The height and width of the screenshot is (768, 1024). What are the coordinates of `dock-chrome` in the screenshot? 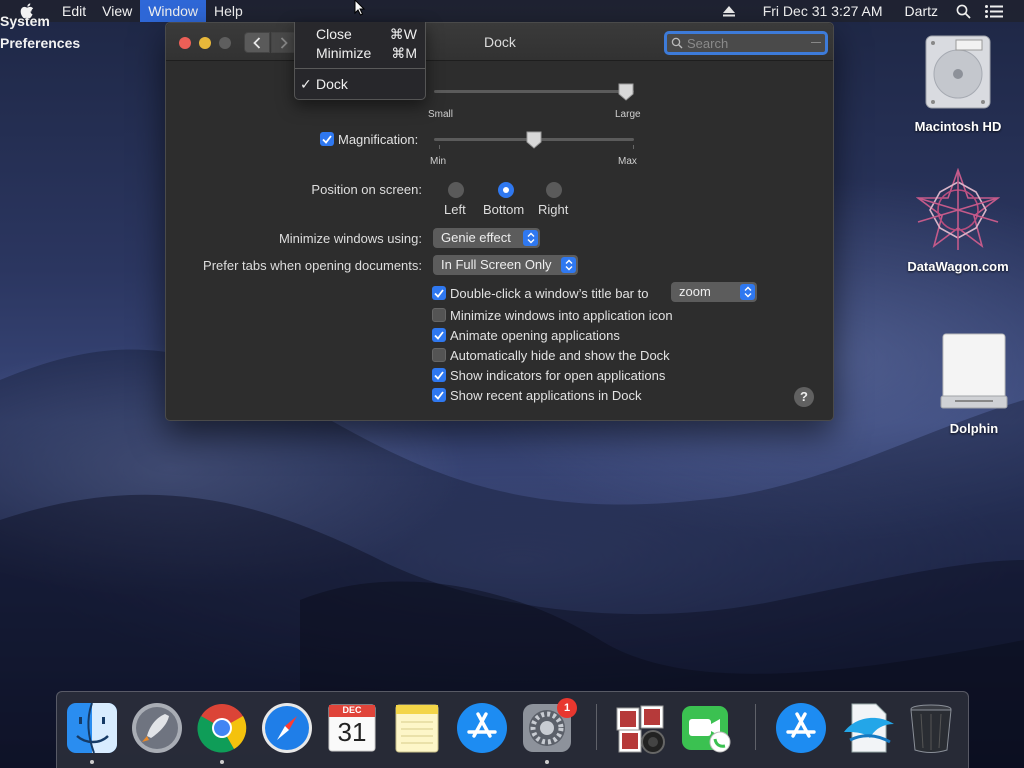 It's located at (222, 733).